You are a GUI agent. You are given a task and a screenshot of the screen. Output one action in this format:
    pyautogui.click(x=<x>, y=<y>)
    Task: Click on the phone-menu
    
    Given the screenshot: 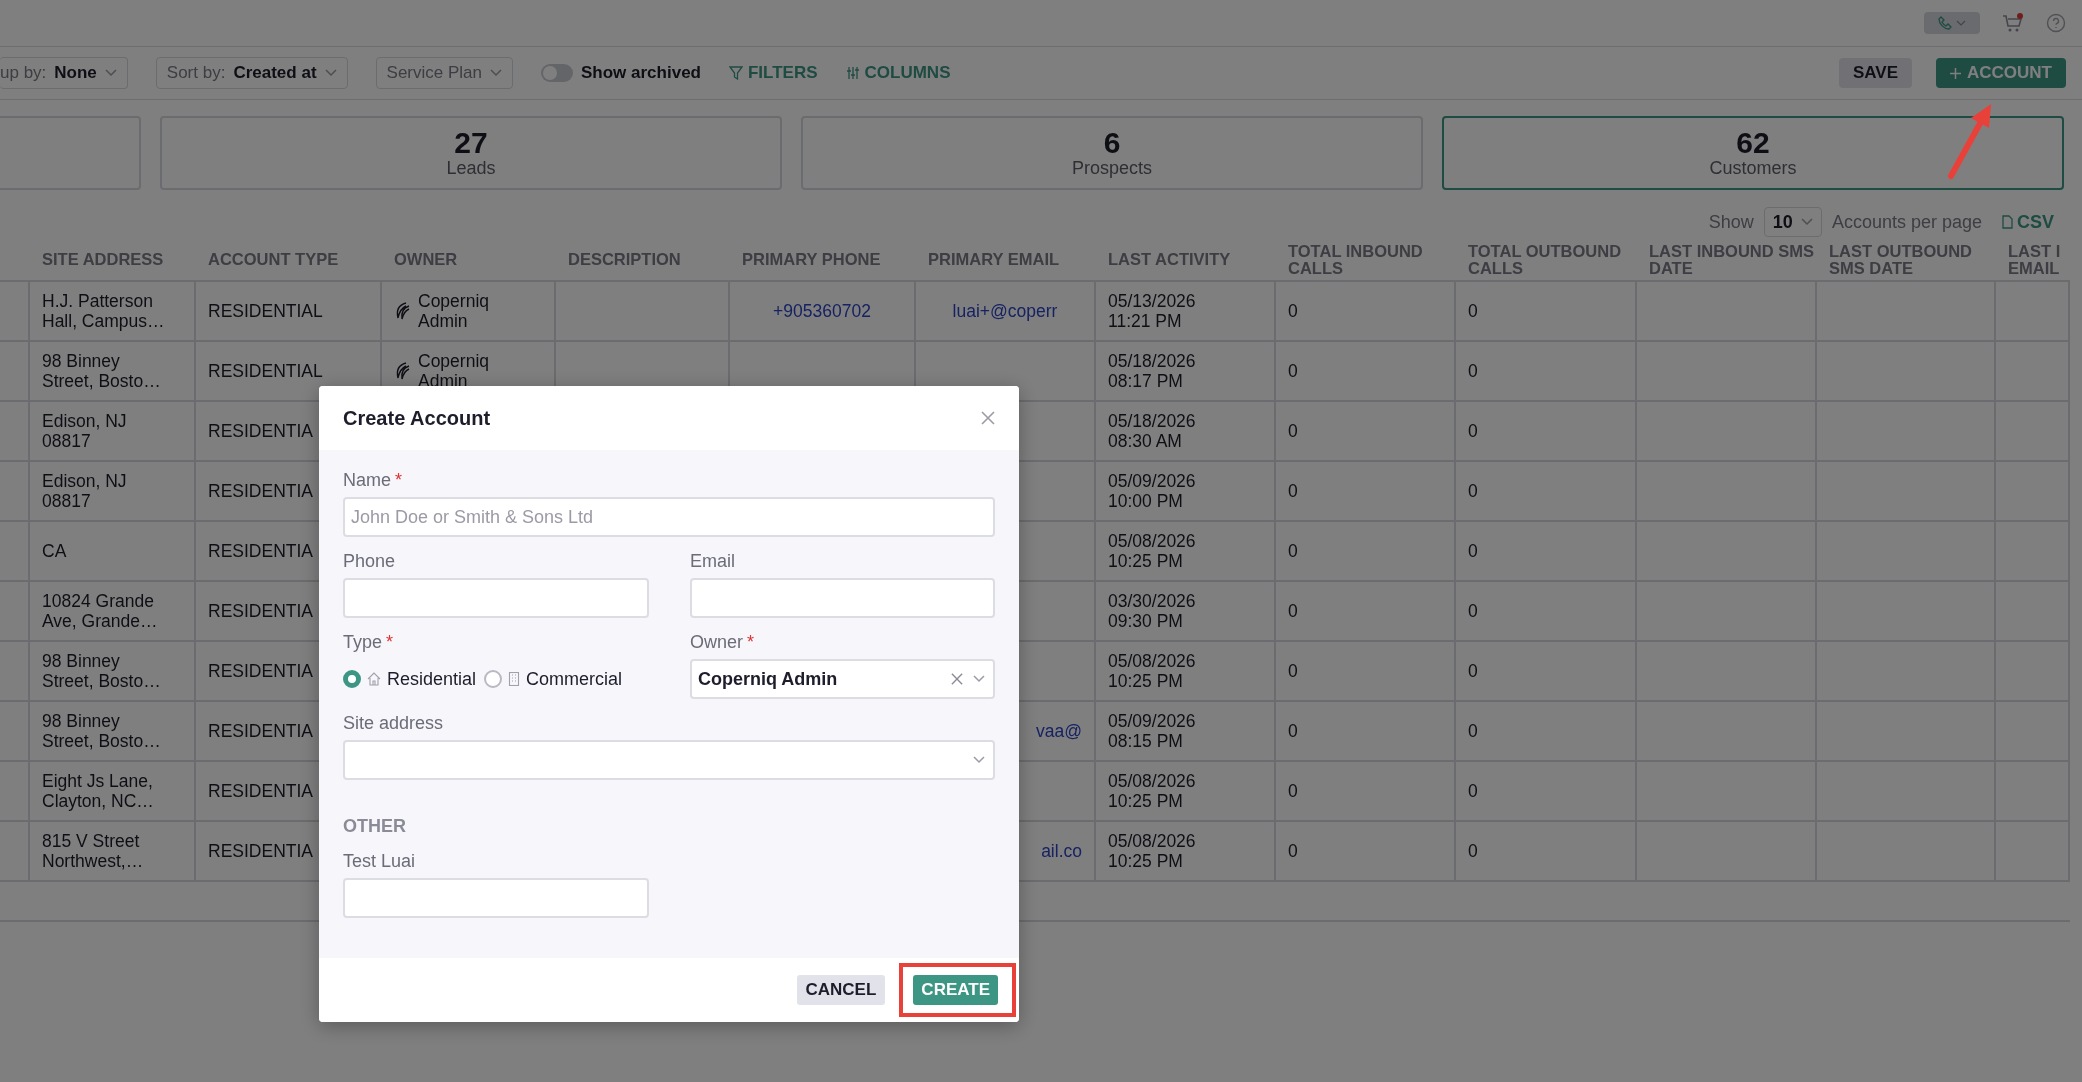 What is the action you would take?
    pyautogui.click(x=1952, y=23)
    